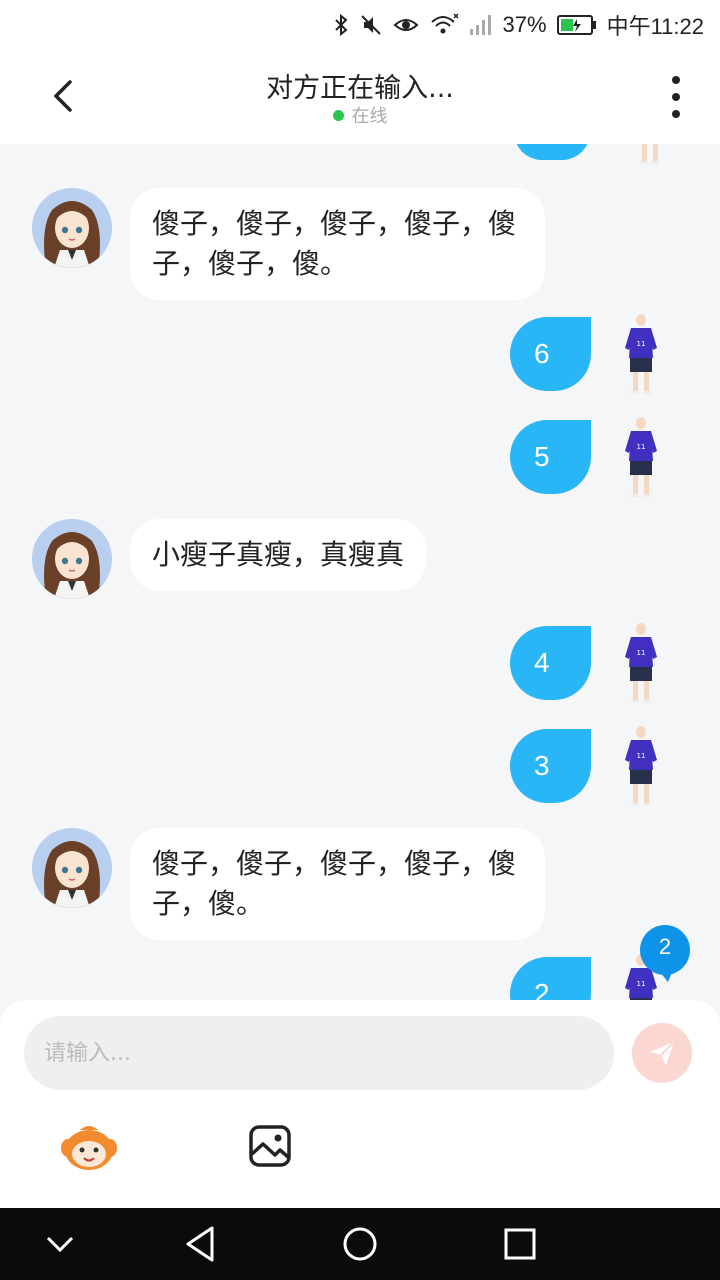  What do you see at coordinates (338, 115) in the screenshot?
I see `online-dot-icon` at bounding box center [338, 115].